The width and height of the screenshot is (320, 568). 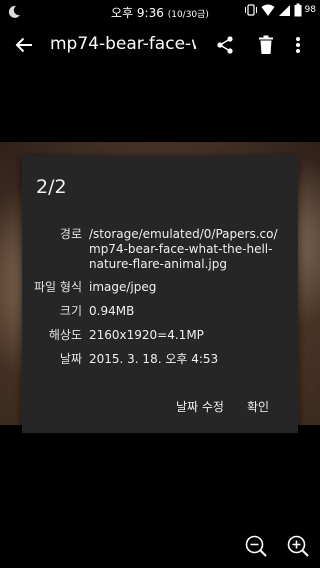 What do you see at coordinates (146, 335) in the screenshot?
I see `detail-value: 2160x1920=4.1MP` at bounding box center [146, 335].